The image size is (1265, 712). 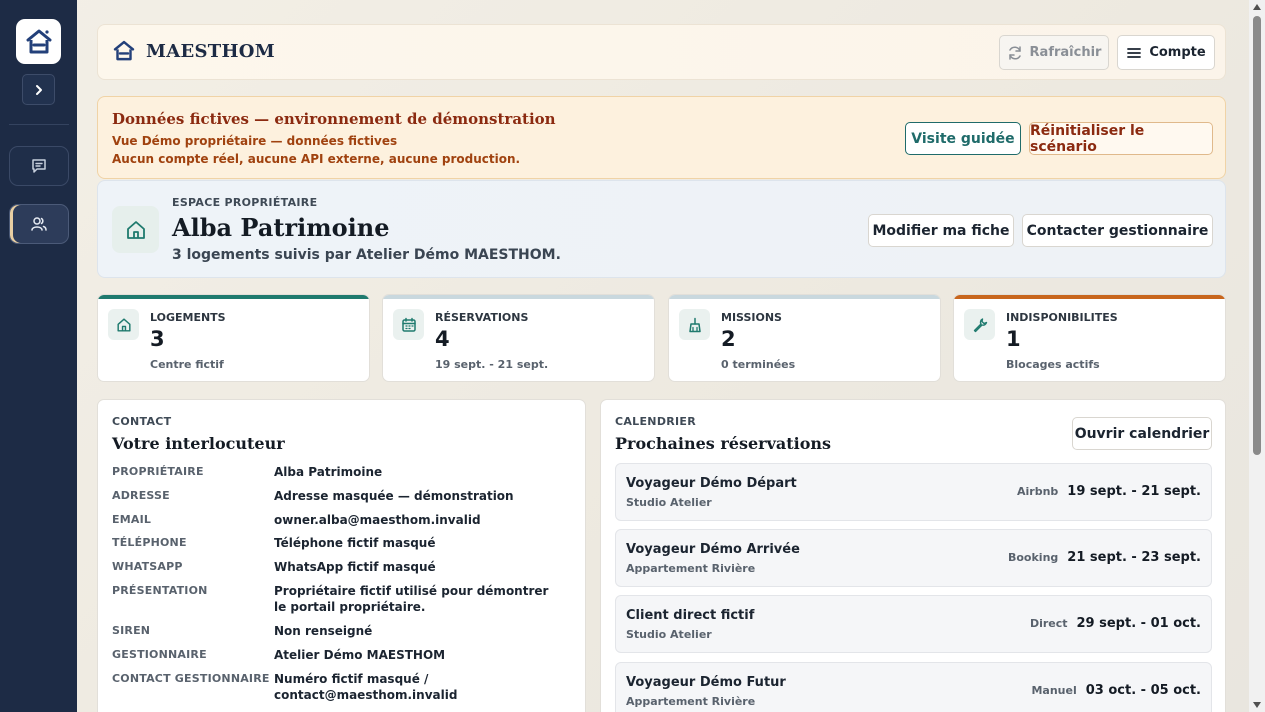 I want to click on contact-key: GESTIONNAIRE, so click(x=159, y=654).